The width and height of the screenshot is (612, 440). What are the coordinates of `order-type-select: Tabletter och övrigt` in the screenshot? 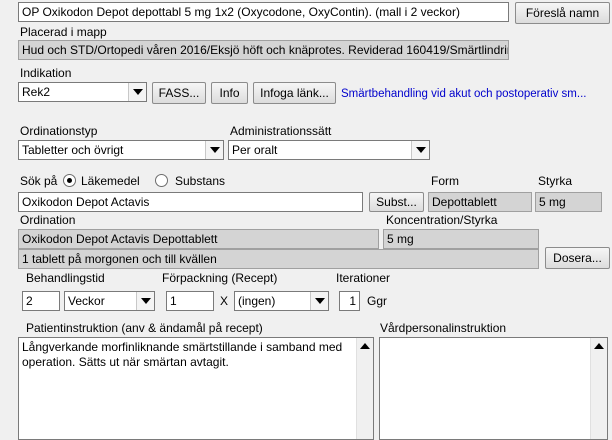 It's located at (121, 150).